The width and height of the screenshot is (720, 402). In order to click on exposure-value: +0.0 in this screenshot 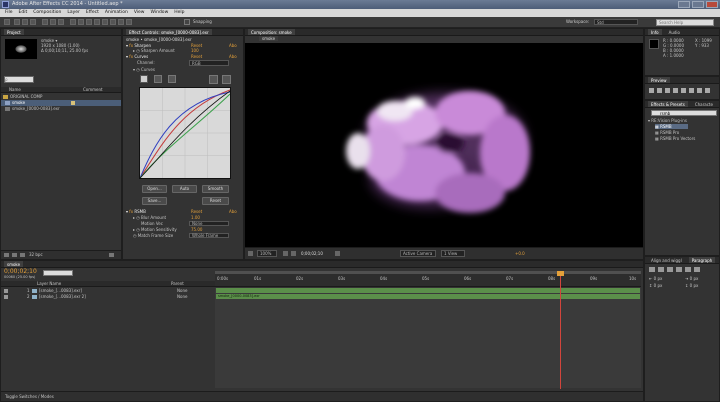, I will do `click(520, 253)`.